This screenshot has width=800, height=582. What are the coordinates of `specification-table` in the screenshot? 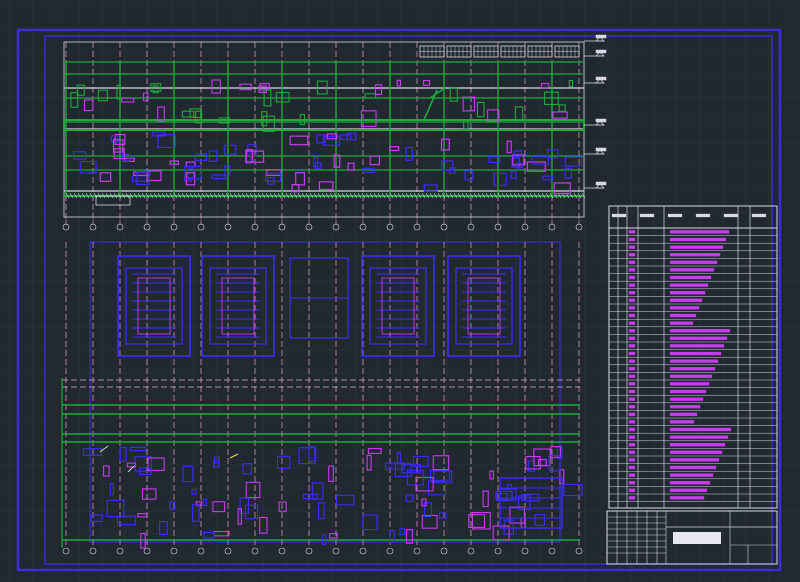 It's located at (693, 357).